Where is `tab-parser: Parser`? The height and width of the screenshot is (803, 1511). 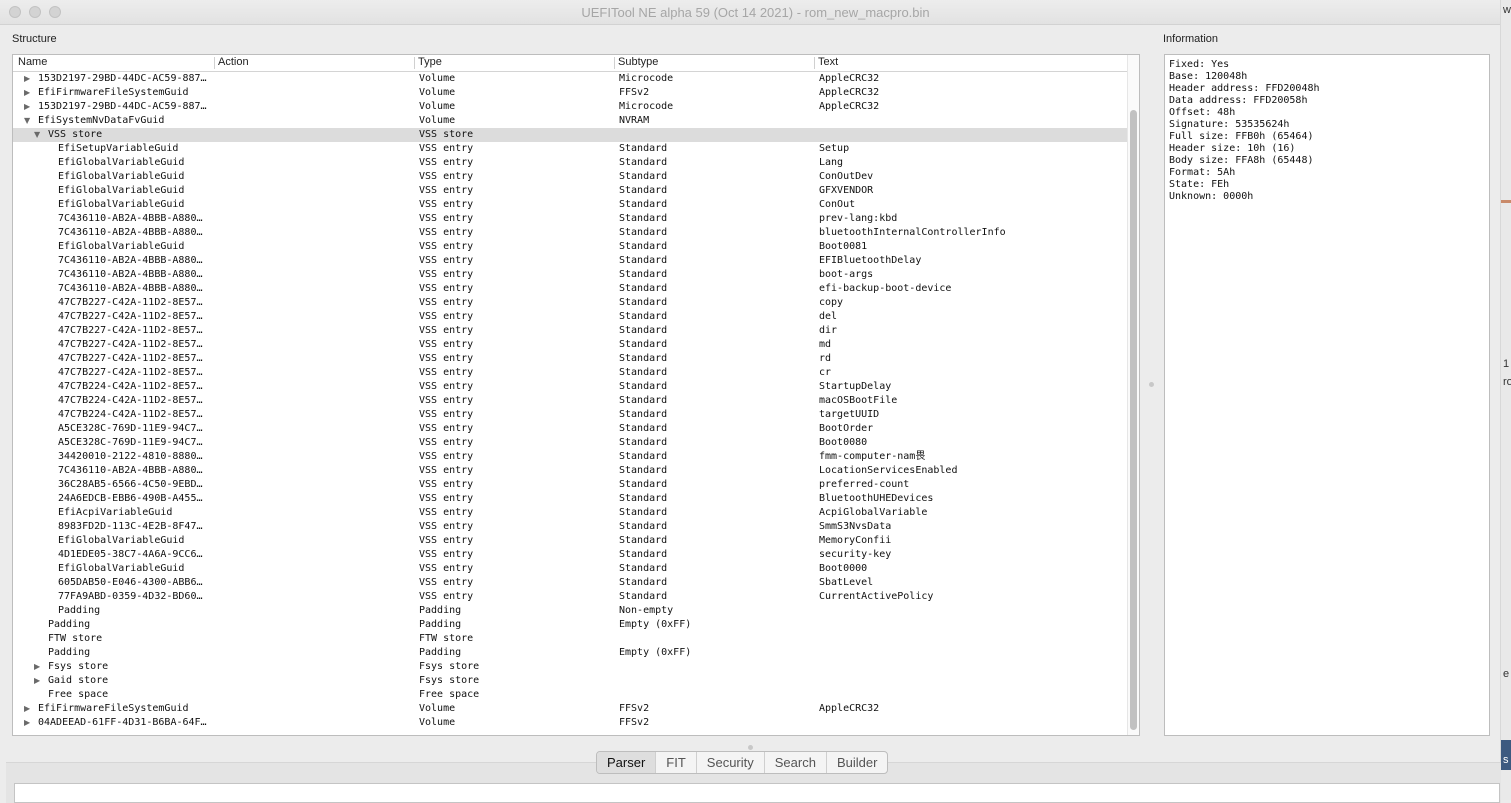 tab-parser: Parser is located at coordinates (626, 762).